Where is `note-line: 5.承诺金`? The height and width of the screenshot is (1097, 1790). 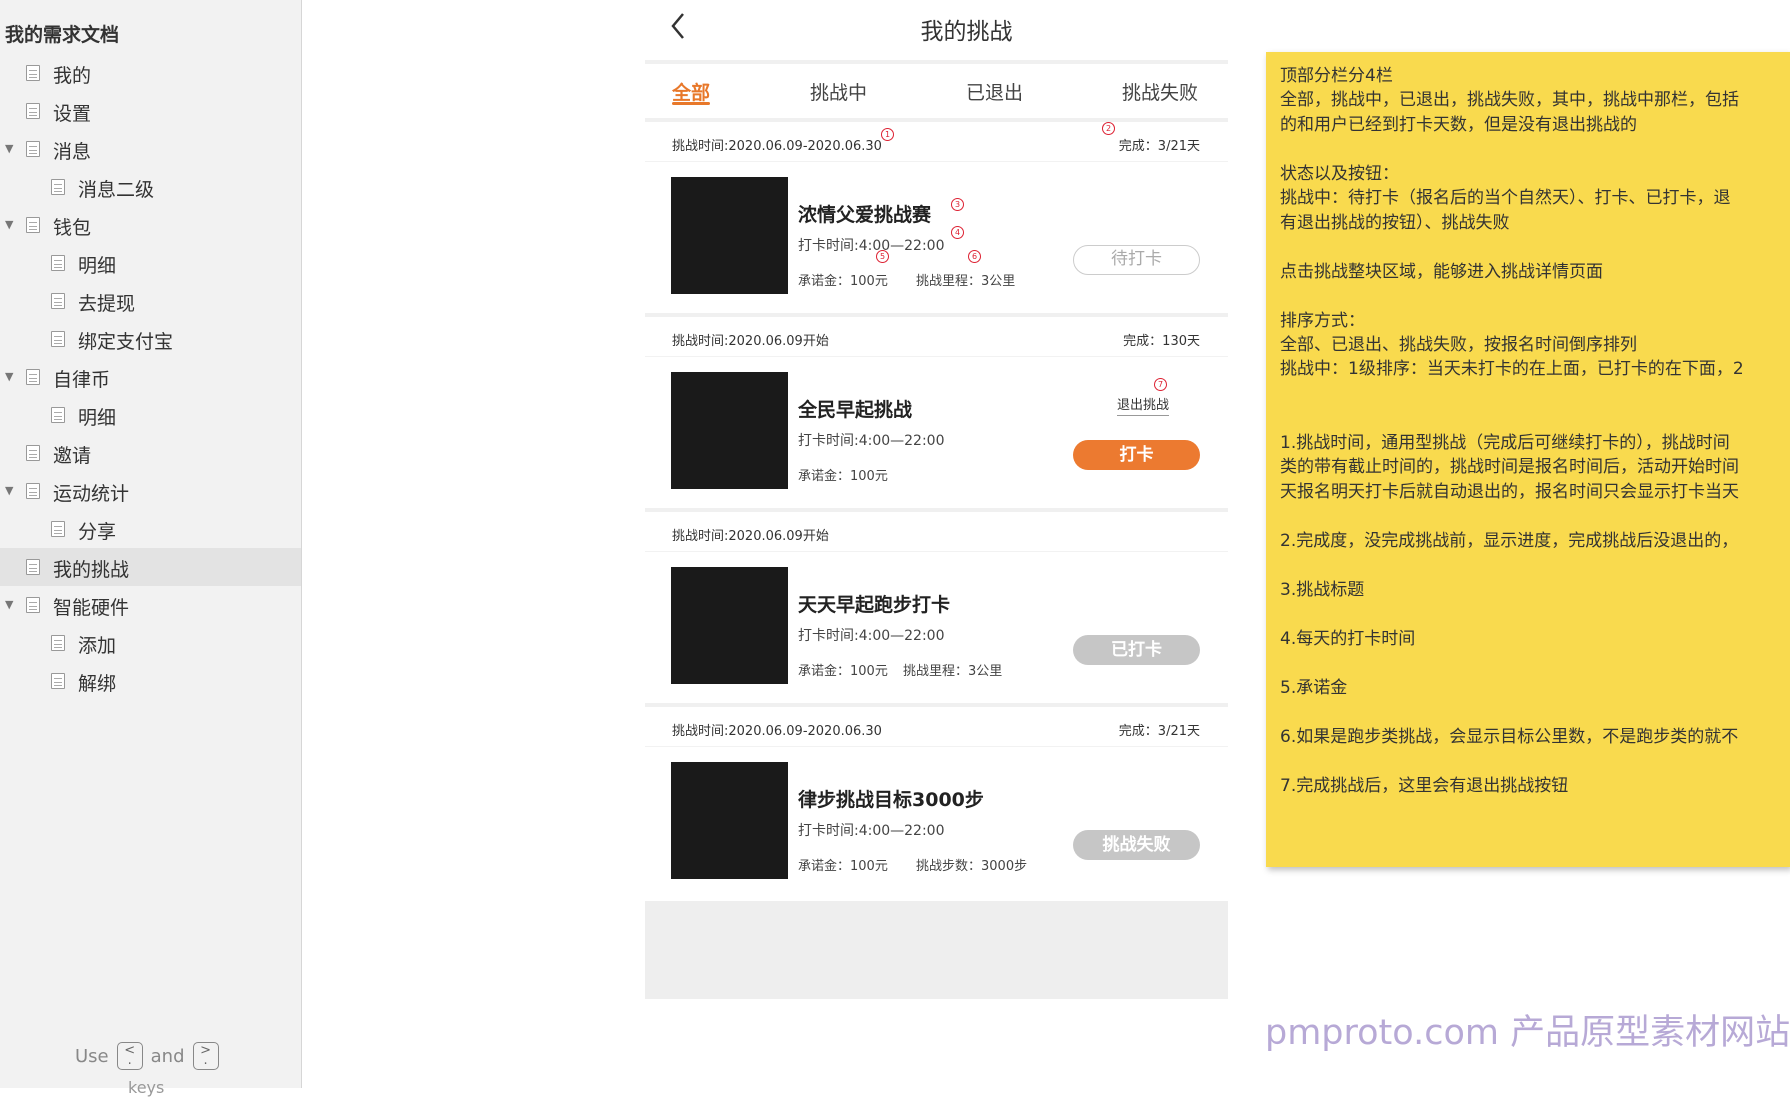
note-line: 5.承诺金 is located at coordinates (1314, 687).